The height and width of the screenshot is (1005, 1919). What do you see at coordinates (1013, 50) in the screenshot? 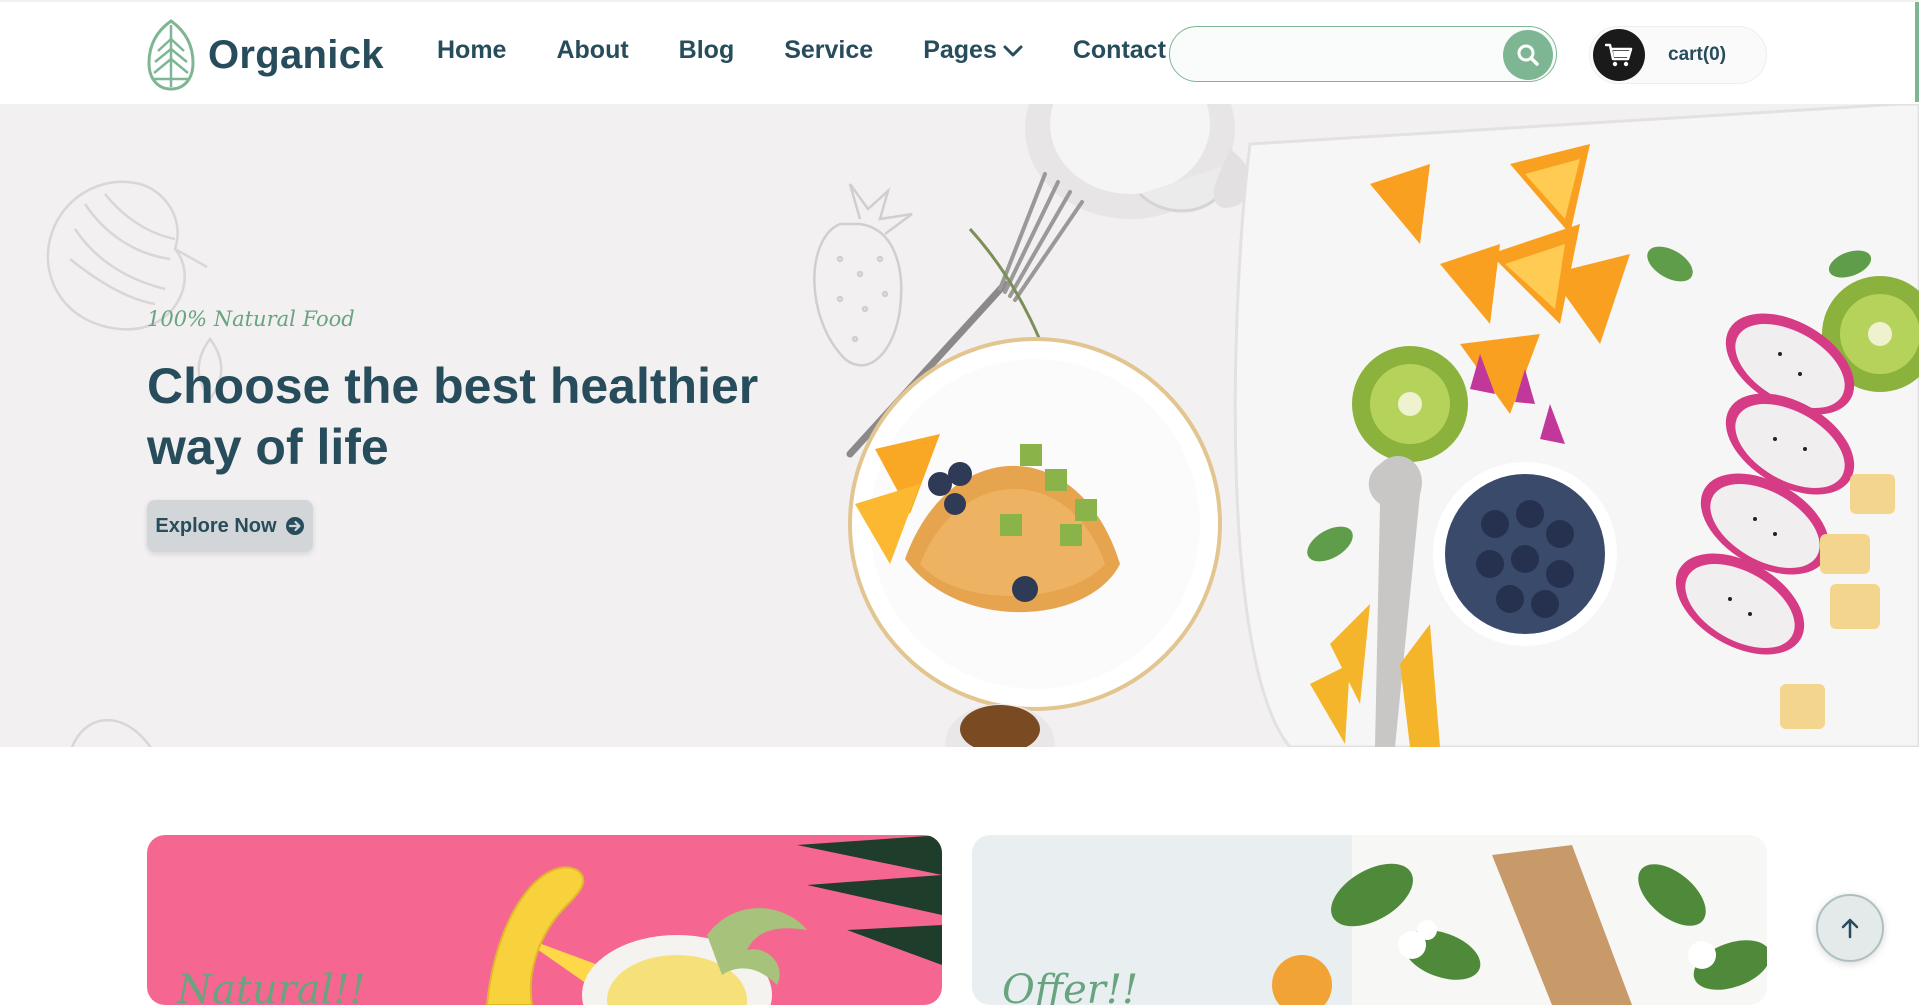
I see `chevron-down-icon` at bounding box center [1013, 50].